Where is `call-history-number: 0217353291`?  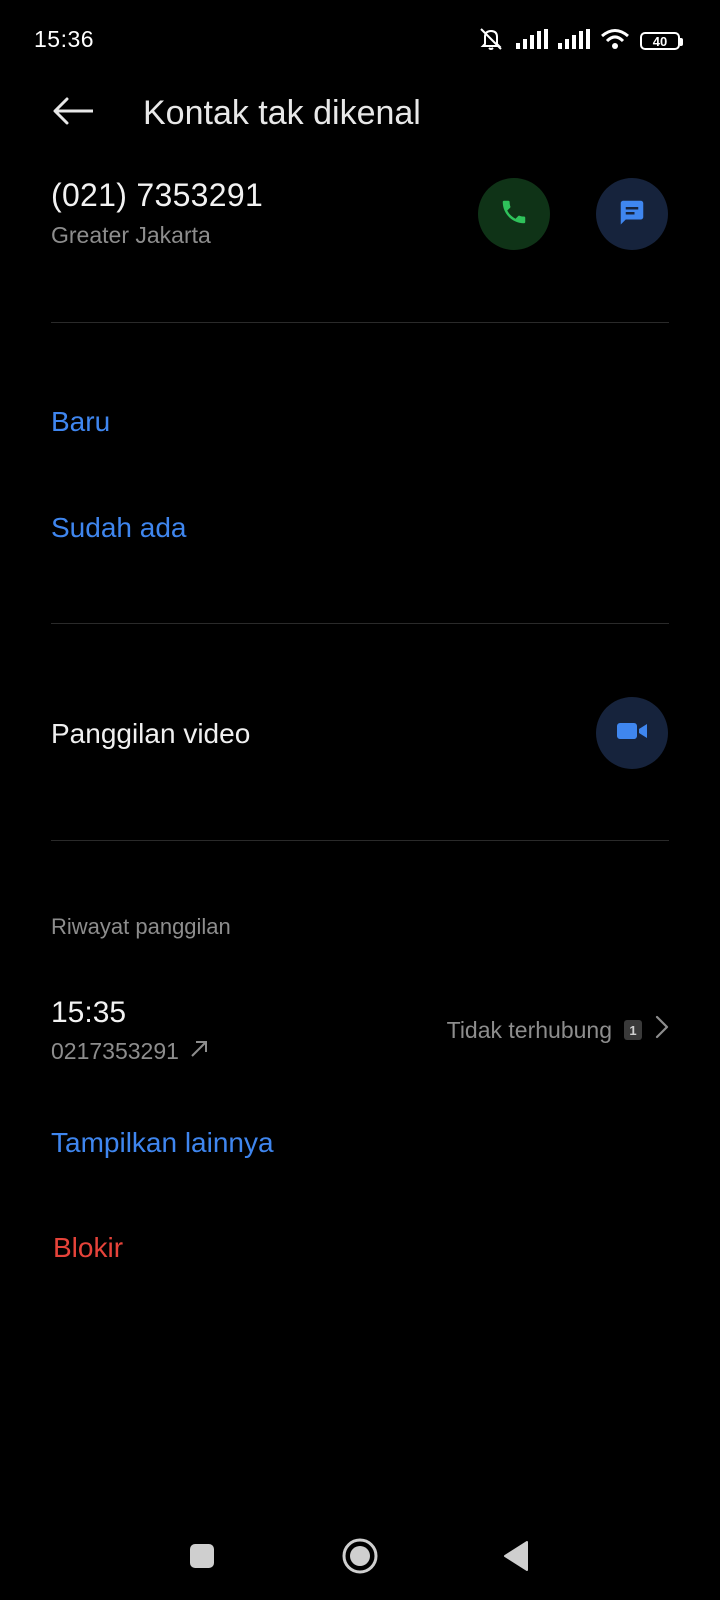 call-history-number: 0217353291 is located at coordinates (130, 1051).